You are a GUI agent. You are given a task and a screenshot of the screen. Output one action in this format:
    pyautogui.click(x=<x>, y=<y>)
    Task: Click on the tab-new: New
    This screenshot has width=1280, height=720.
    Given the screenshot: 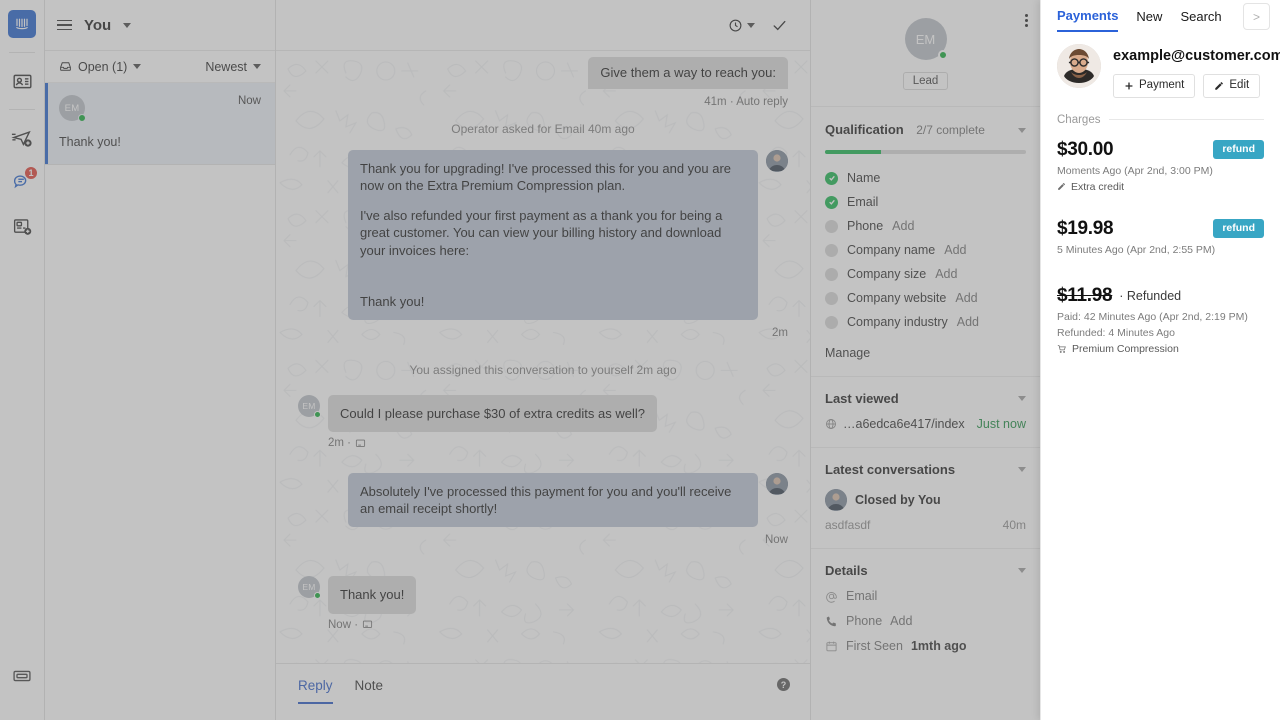 What is the action you would take?
    pyautogui.click(x=1149, y=20)
    